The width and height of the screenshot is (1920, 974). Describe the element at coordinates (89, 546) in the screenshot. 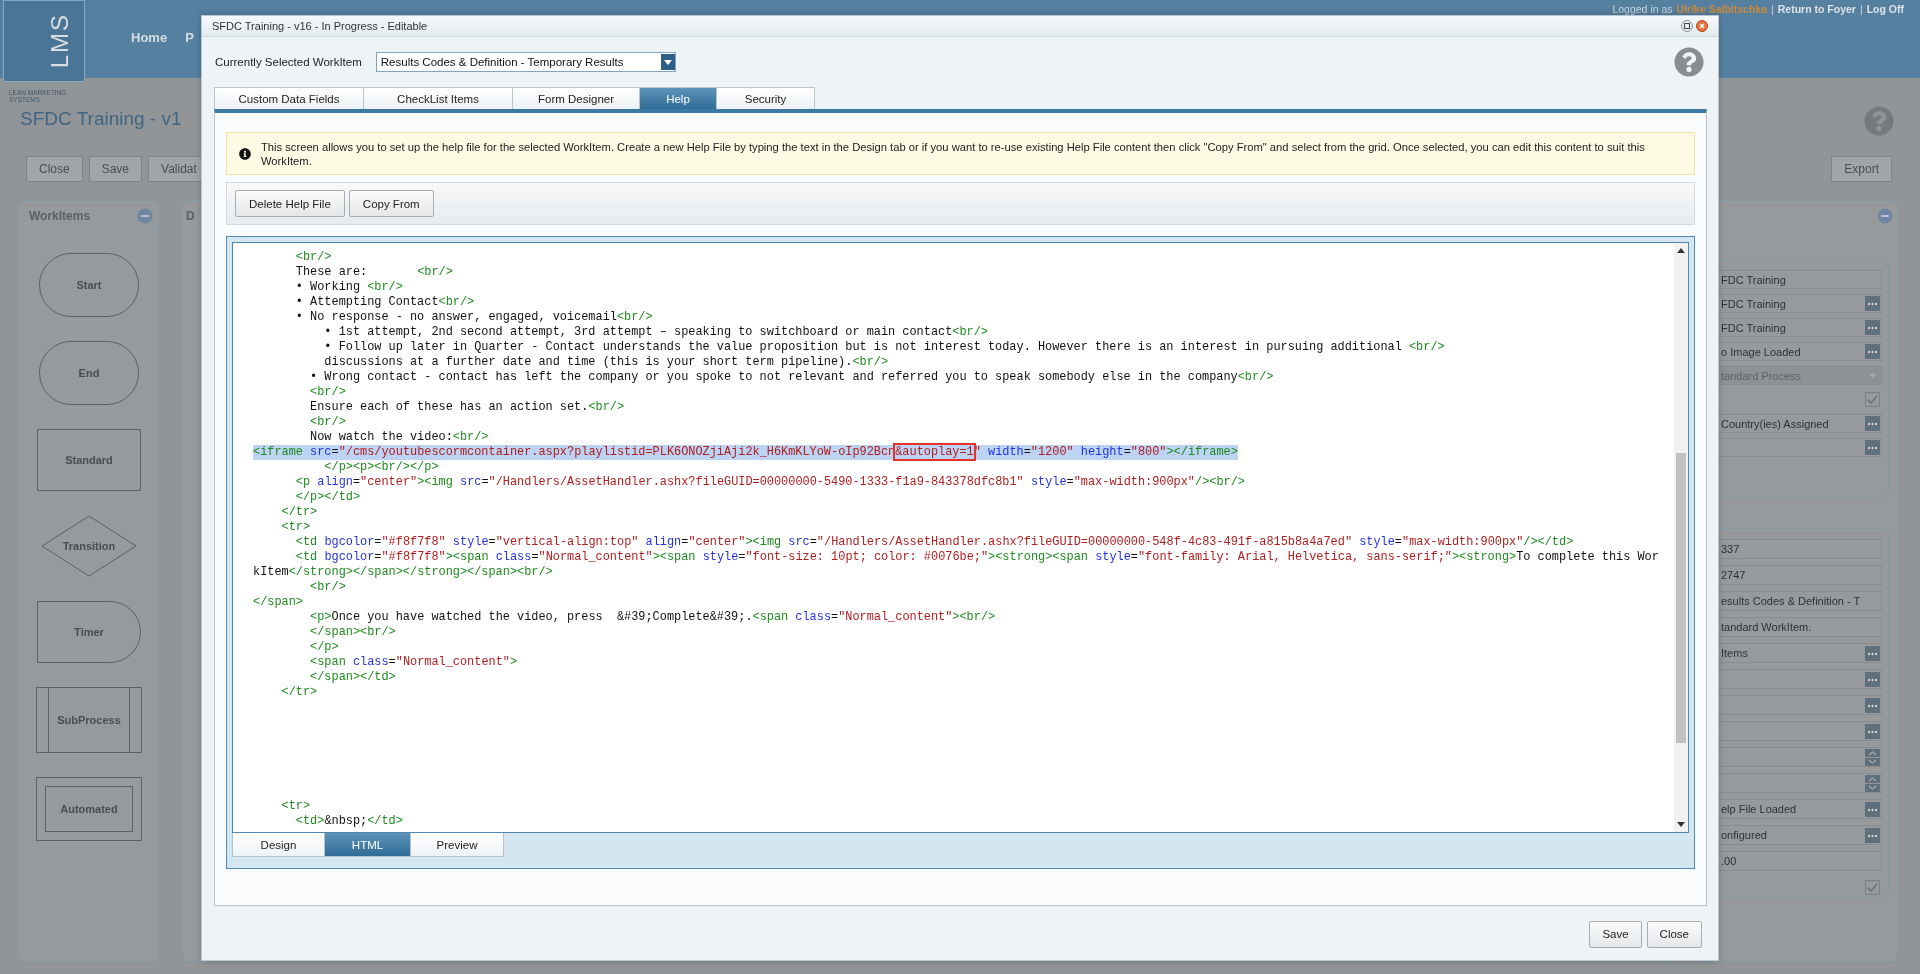

I see `transition-shape: Transition` at that location.